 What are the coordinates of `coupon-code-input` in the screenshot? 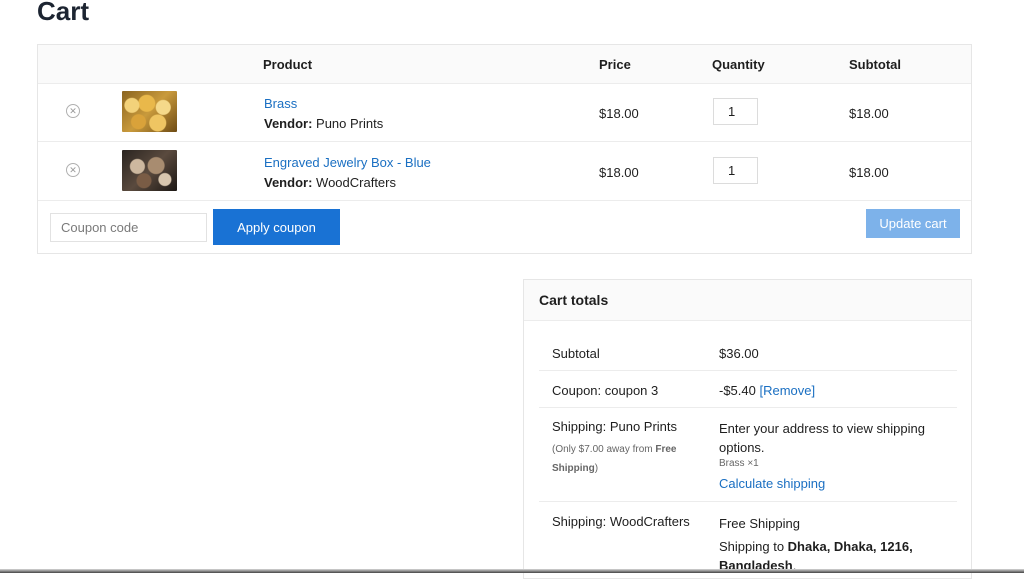 It's located at (128, 227).